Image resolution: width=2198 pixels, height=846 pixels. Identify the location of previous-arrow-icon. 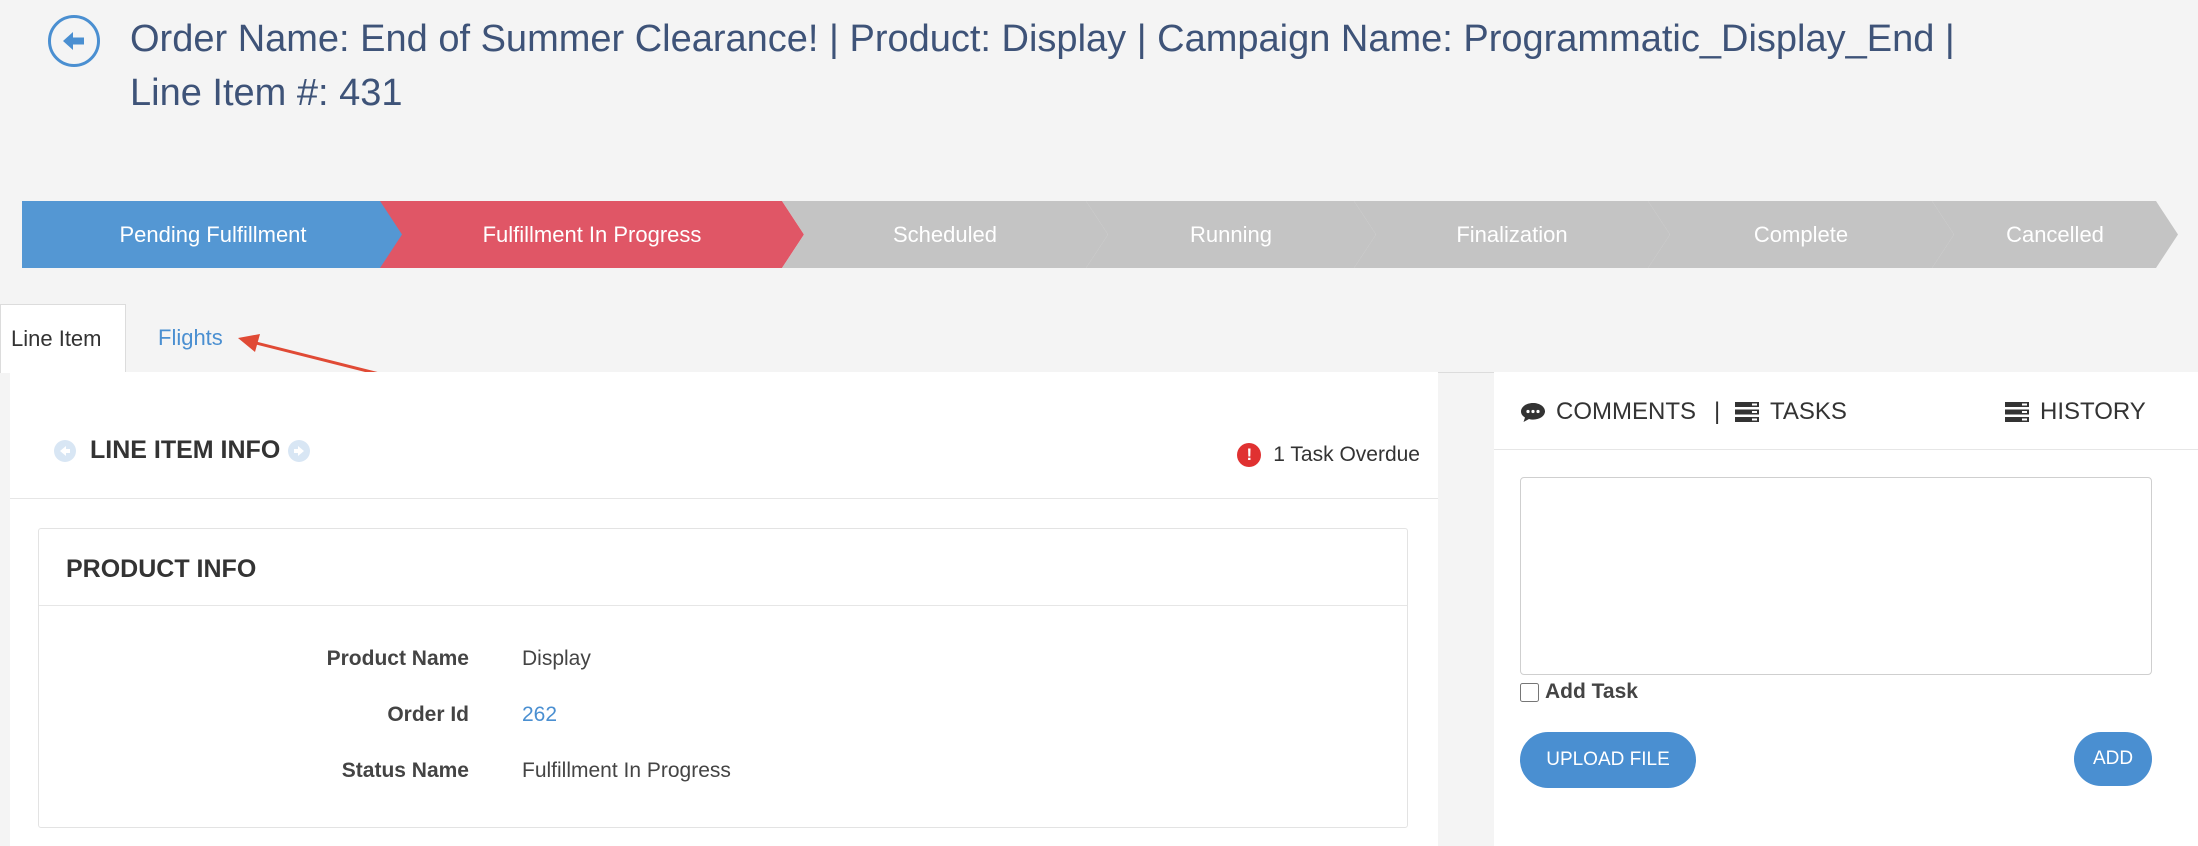
(65, 451).